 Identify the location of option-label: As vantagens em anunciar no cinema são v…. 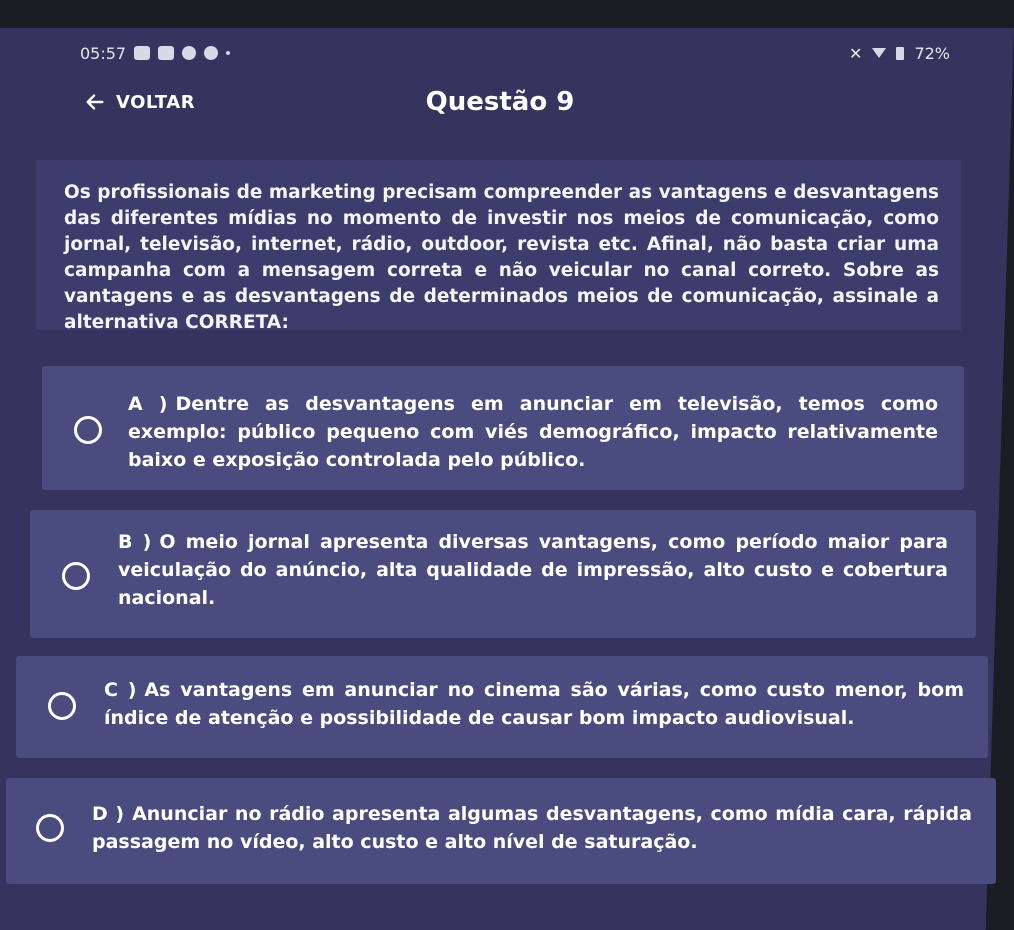
(534, 704).